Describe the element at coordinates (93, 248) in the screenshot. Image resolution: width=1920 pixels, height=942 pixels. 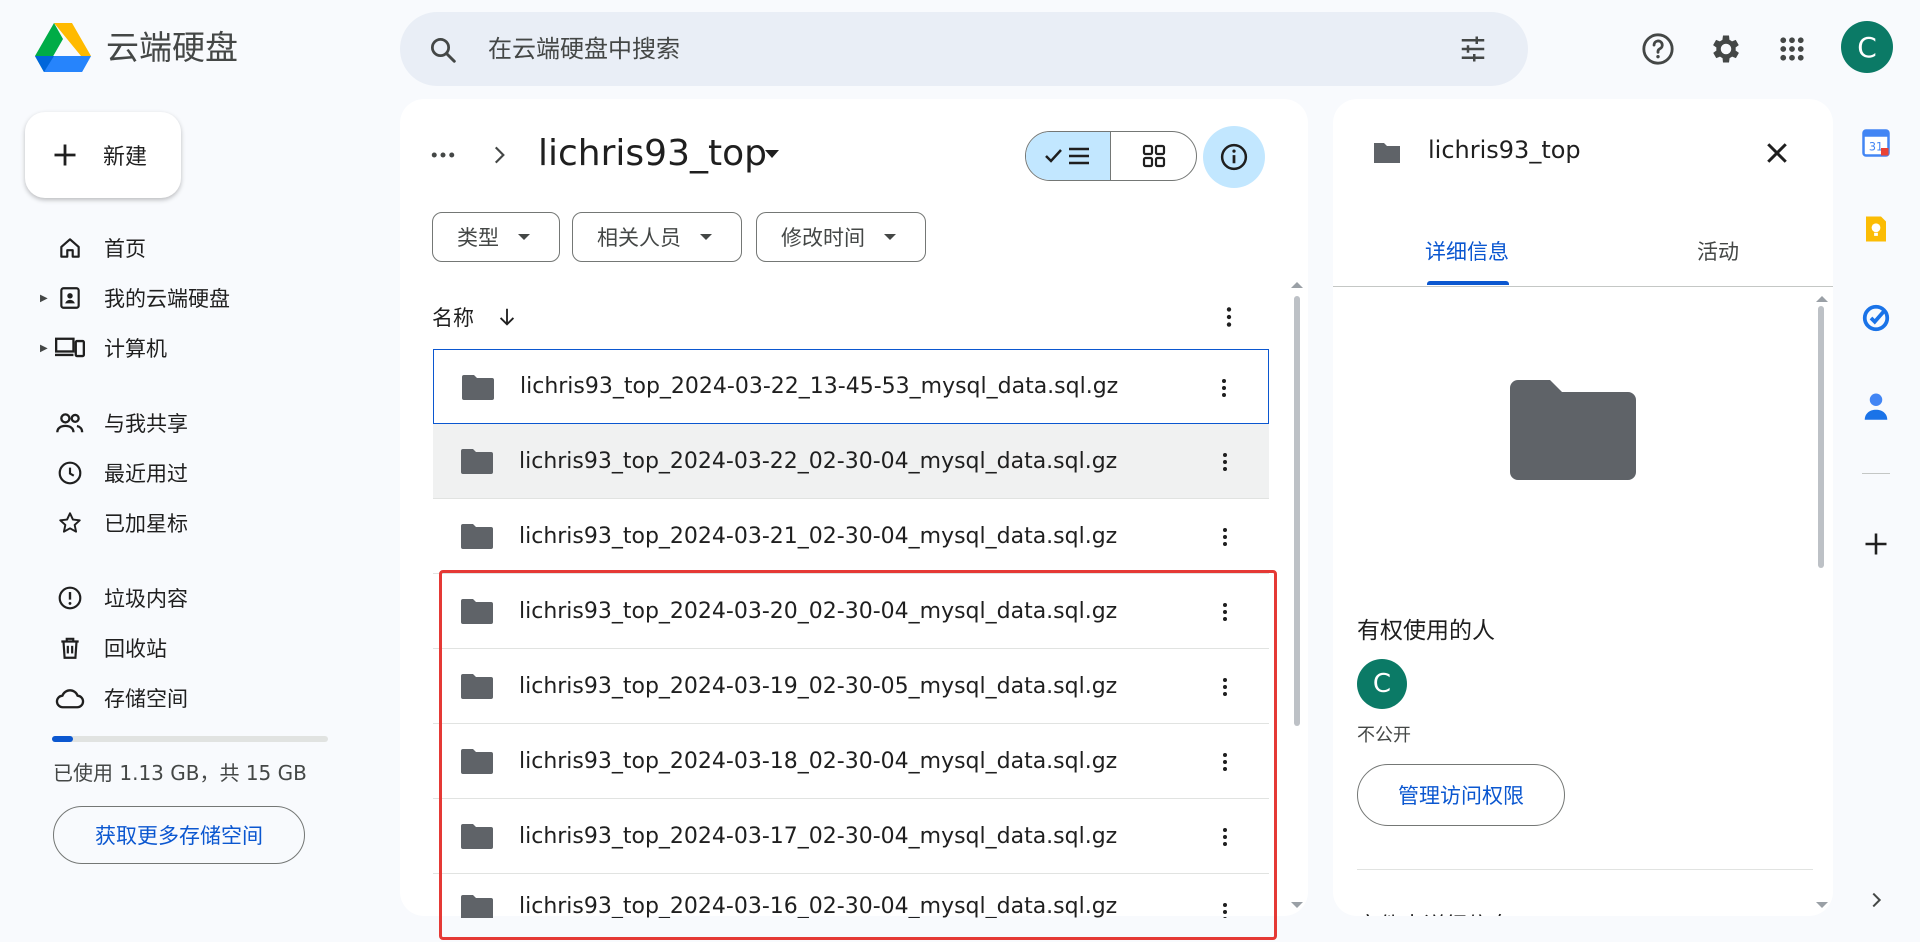
I see `sidebar-item-home: 首页` at that location.